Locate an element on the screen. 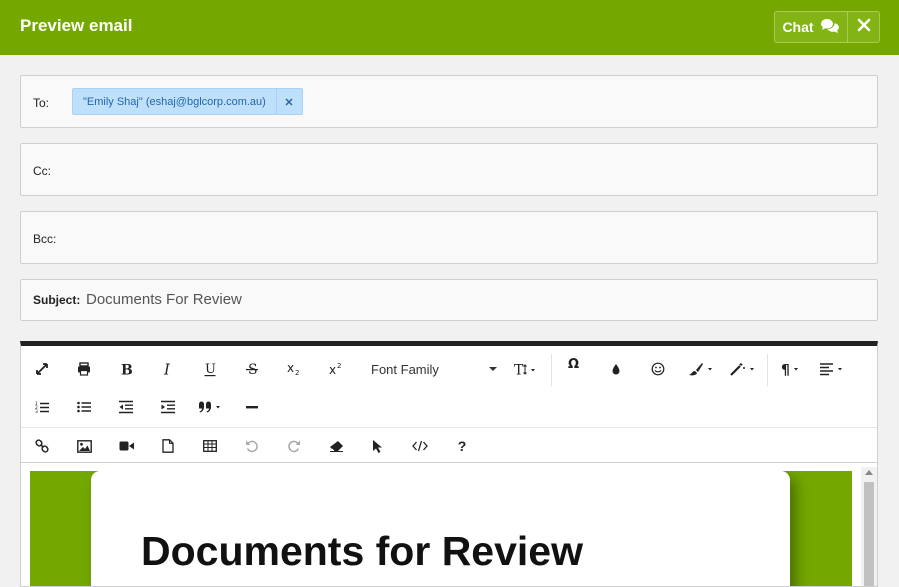  ordered-list-button: 123 is located at coordinates (42, 407).